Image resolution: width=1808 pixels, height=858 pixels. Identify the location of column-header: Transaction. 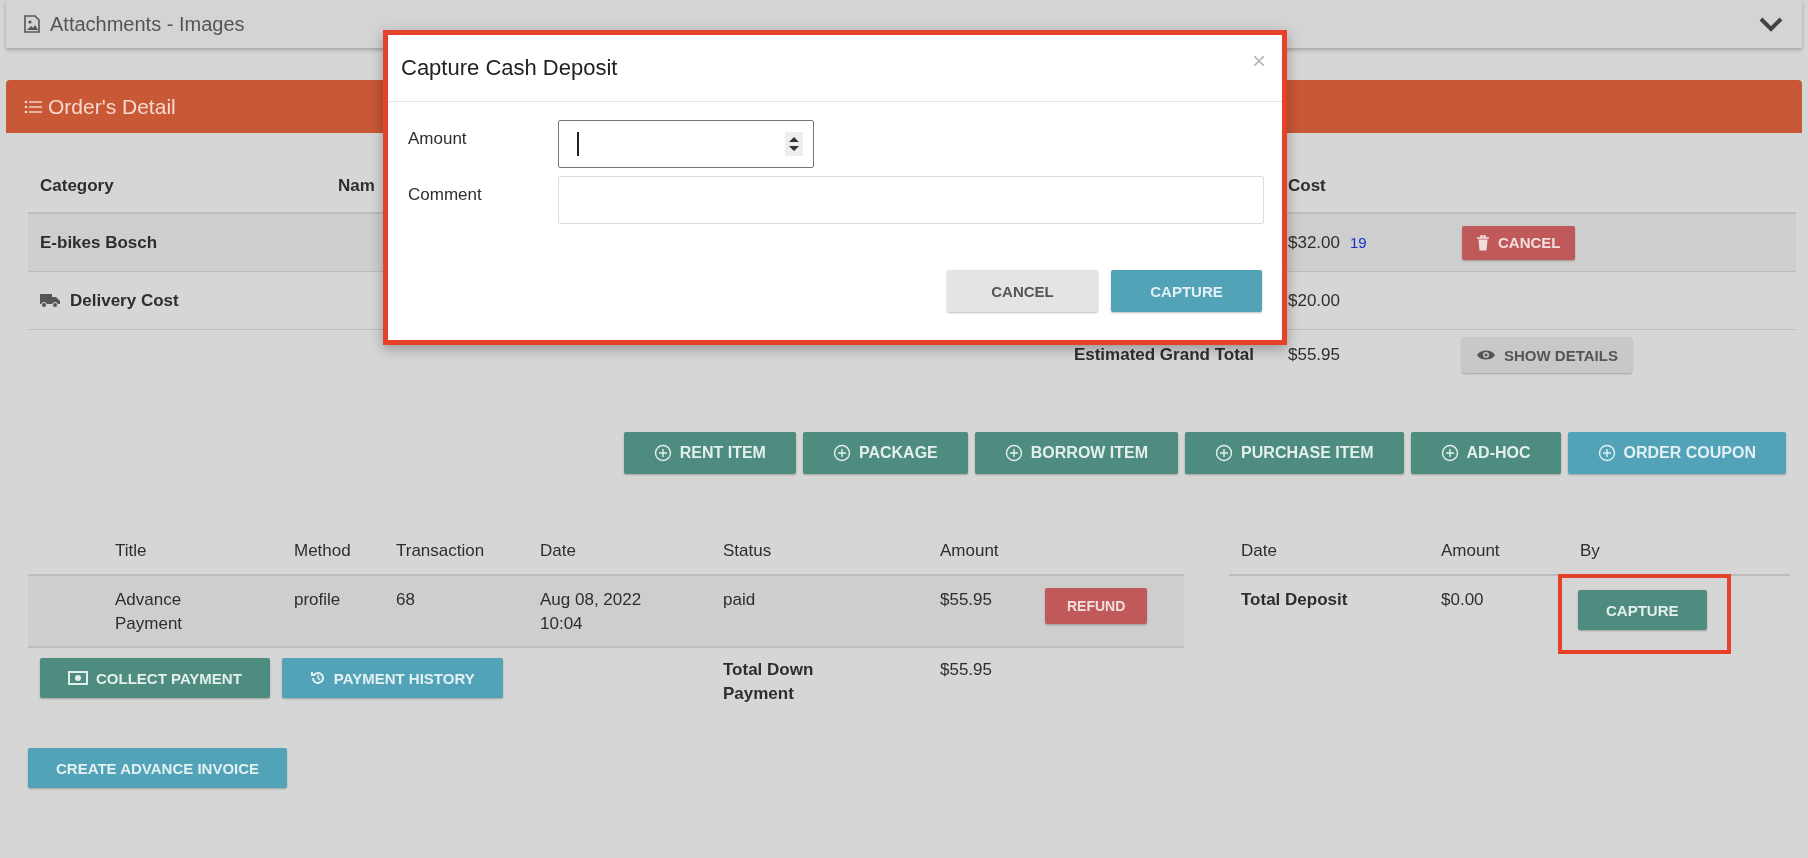
(440, 550).